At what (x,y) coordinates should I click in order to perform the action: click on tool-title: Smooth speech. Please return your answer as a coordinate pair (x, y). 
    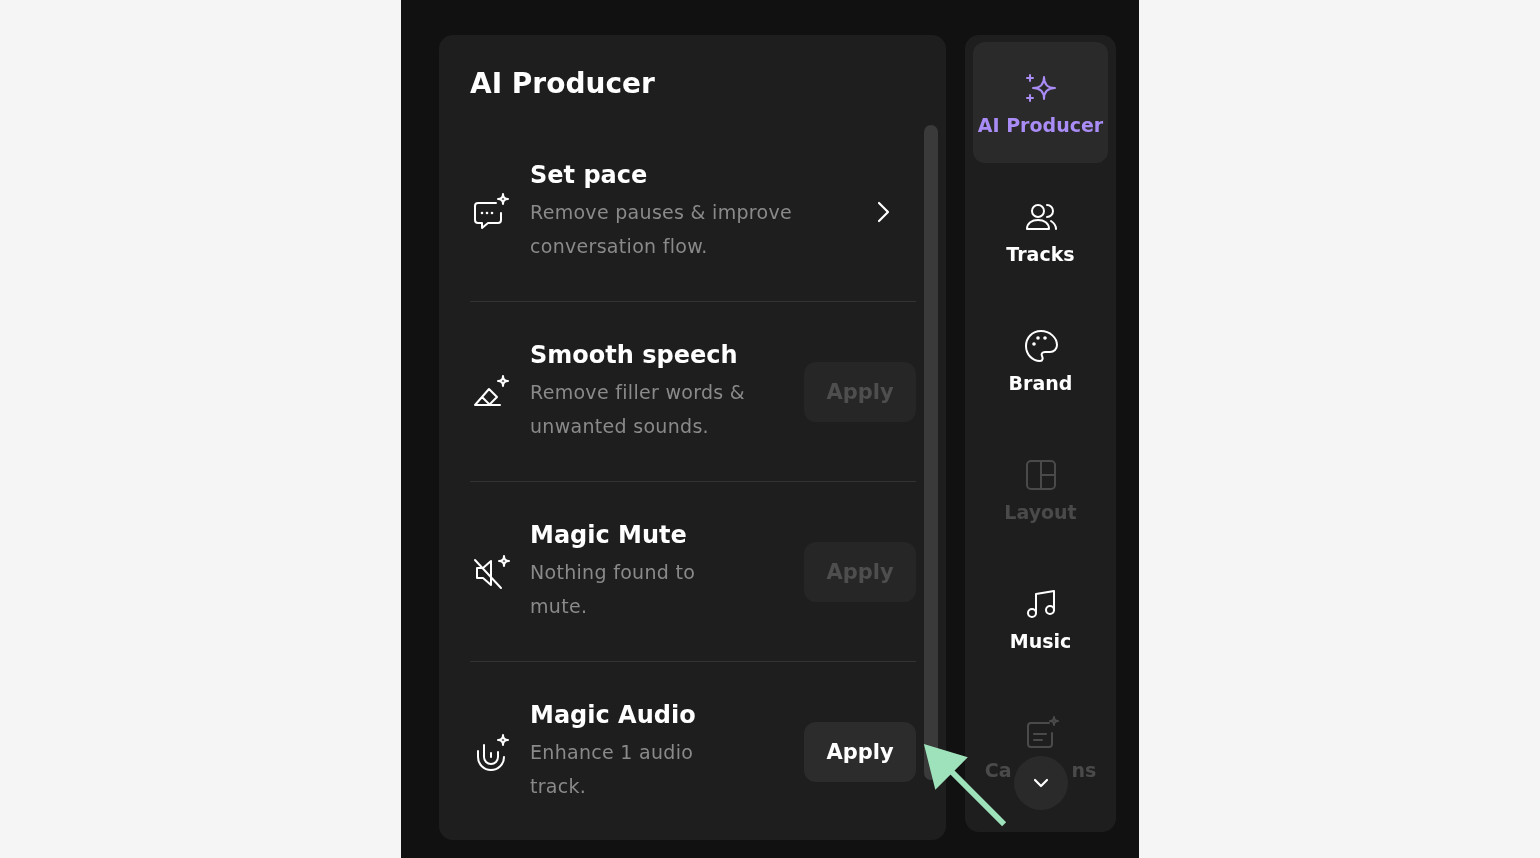
    Looking at the image, I should click on (634, 354).